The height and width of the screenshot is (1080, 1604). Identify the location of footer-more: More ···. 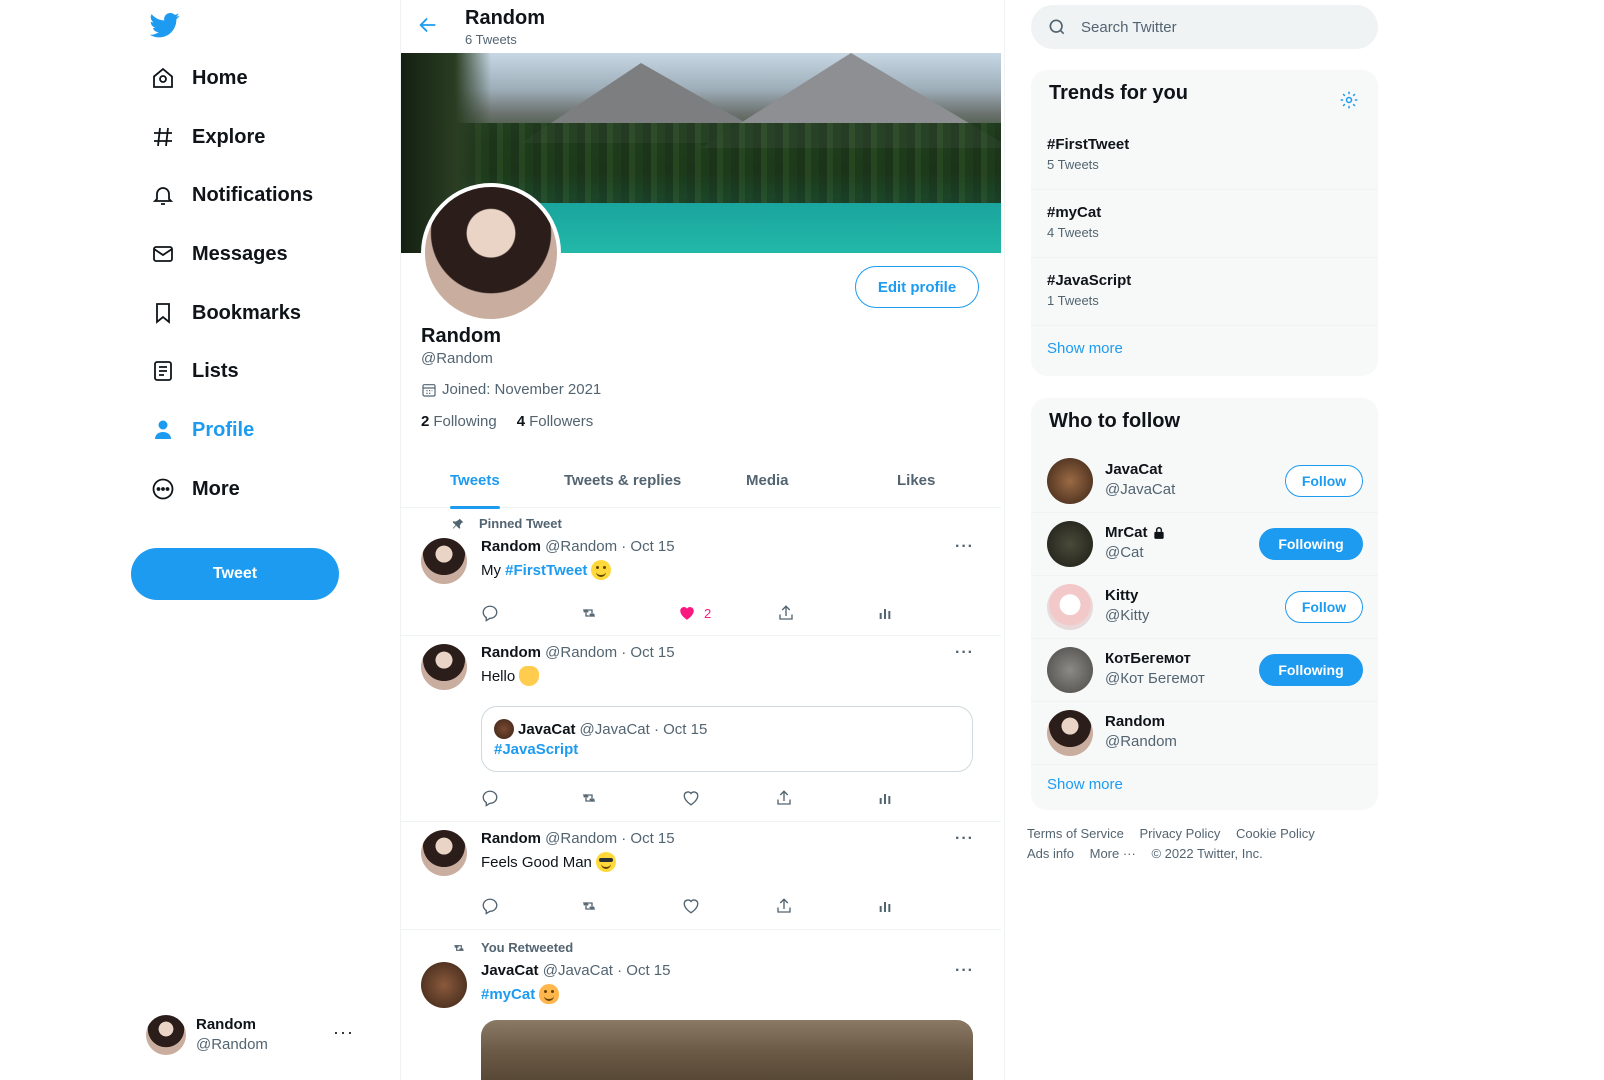
(1113, 853).